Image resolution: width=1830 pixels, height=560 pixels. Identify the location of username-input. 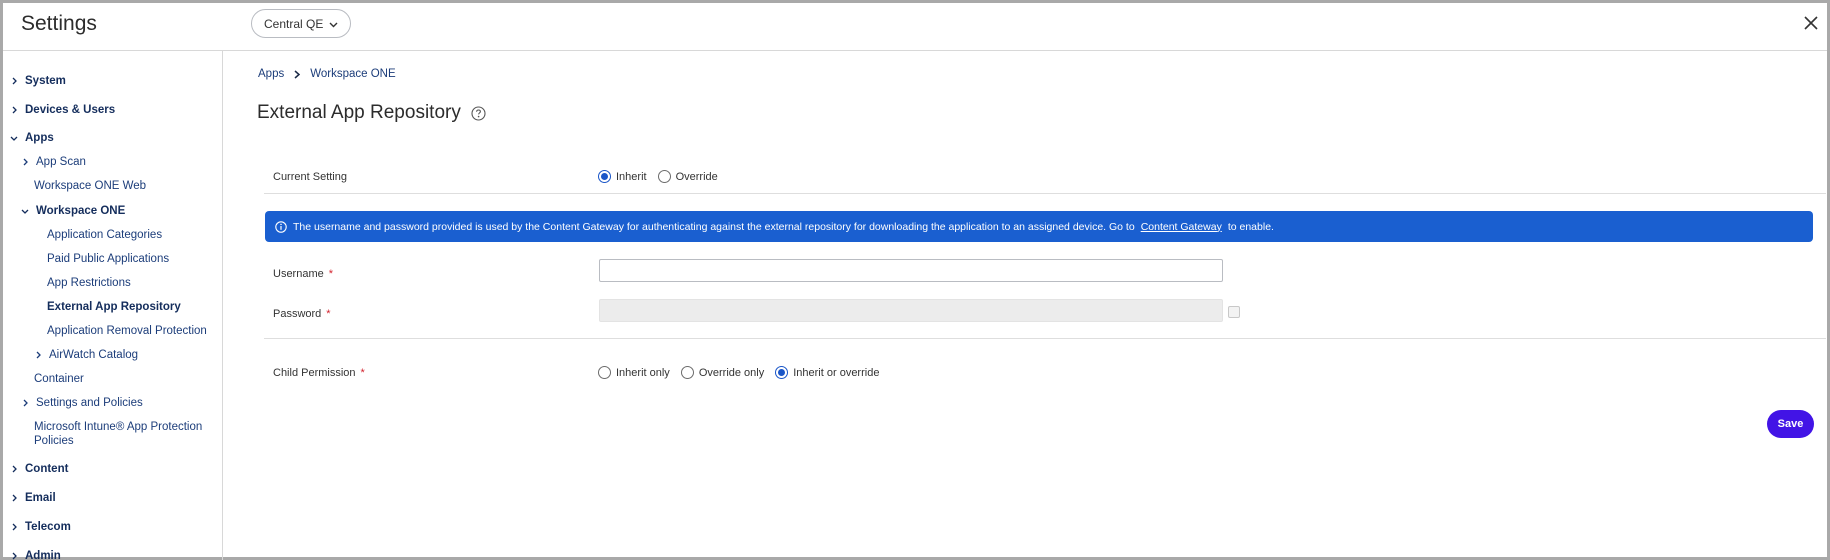
(911, 270).